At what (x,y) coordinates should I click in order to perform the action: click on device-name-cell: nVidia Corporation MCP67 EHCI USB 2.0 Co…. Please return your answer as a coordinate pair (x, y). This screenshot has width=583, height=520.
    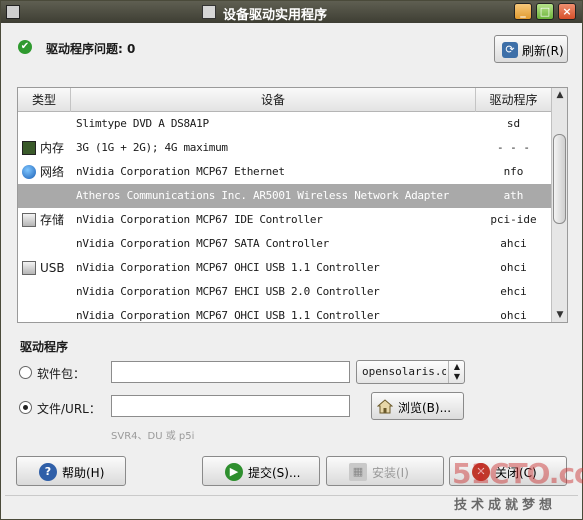
    Looking at the image, I should click on (228, 291).